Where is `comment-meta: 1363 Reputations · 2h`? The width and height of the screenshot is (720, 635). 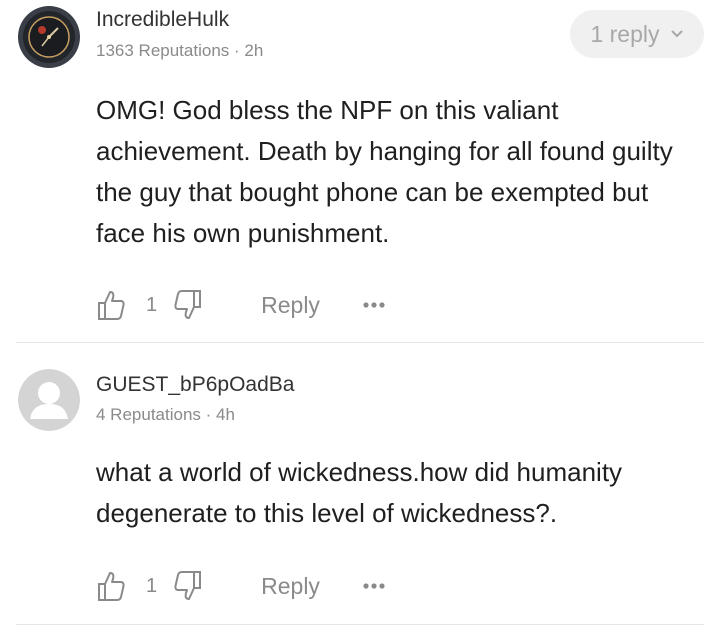
comment-meta: 1363 Reputations · 2h is located at coordinates (179, 51).